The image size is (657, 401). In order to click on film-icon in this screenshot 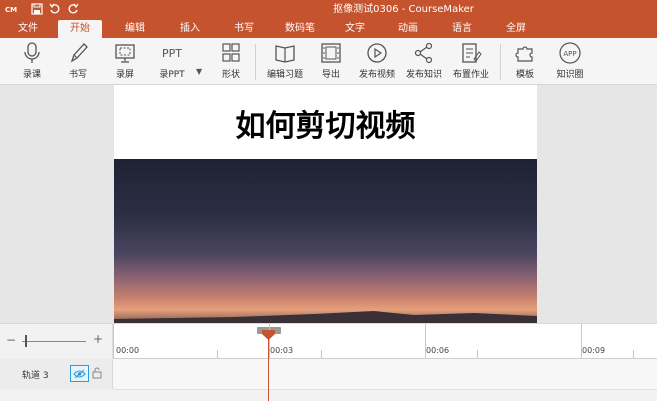, I will do `click(331, 53)`.